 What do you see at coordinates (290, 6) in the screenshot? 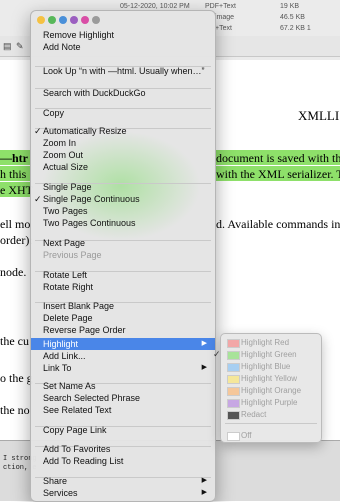
I see `file-size: 19 KB` at bounding box center [290, 6].